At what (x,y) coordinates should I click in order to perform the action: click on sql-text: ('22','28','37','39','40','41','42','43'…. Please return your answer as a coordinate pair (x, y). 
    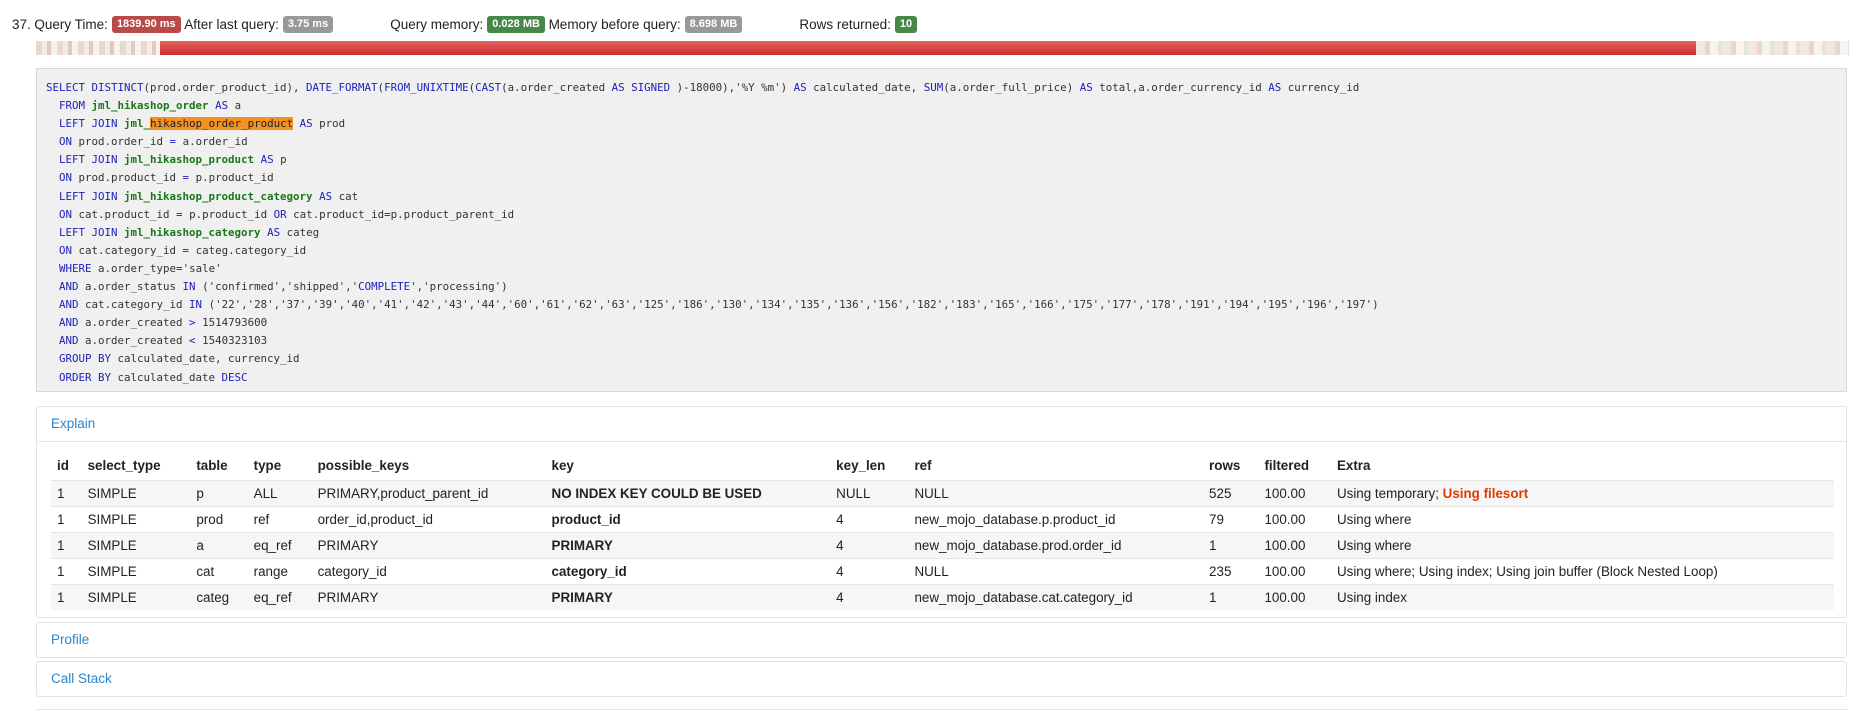
    Looking at the image, I should click on (790, 305).